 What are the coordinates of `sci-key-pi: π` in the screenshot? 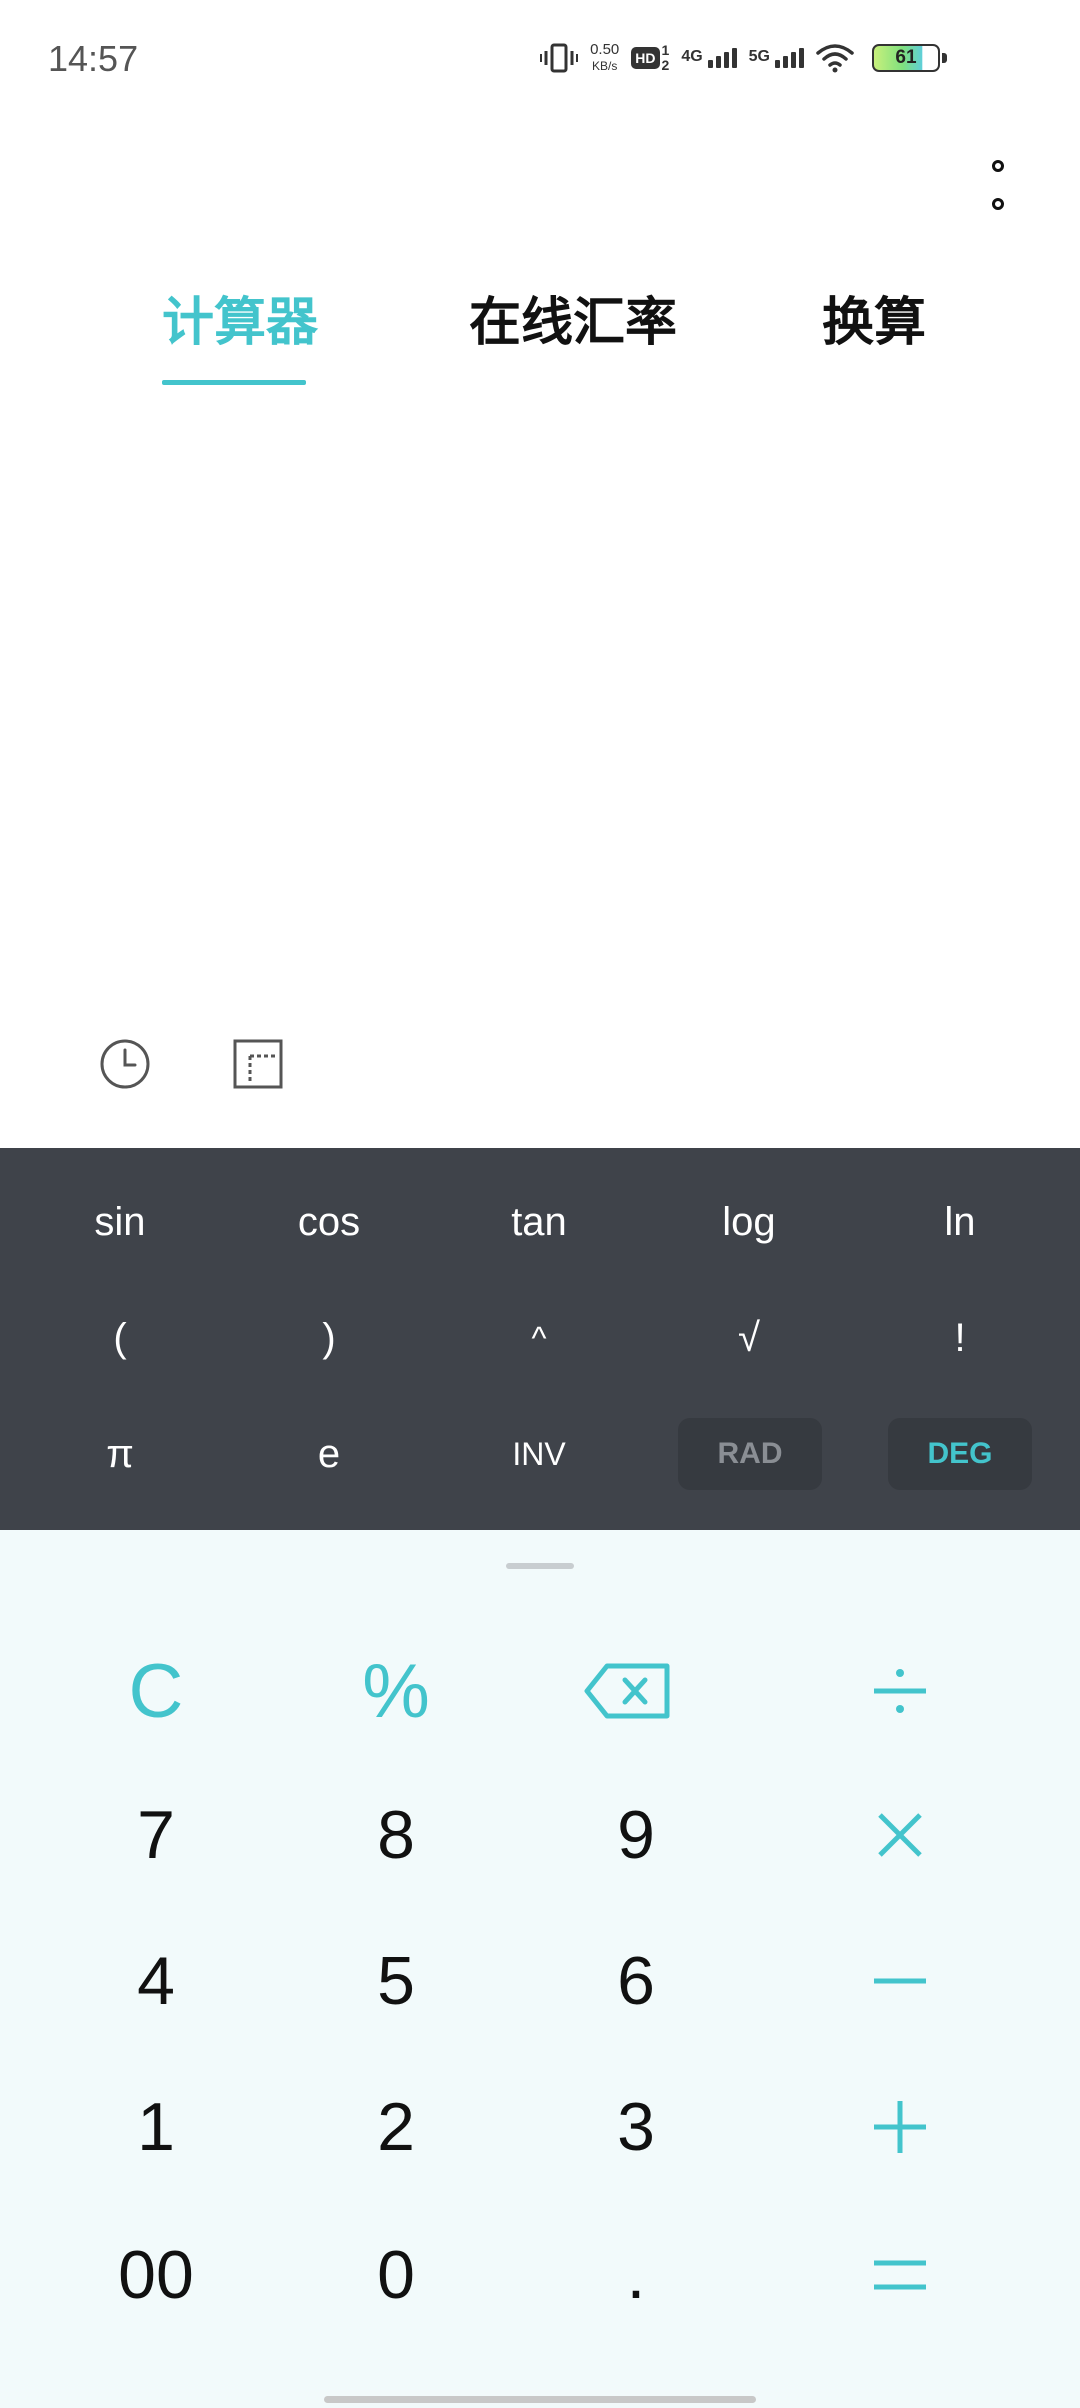 It's located at (120, 1454).